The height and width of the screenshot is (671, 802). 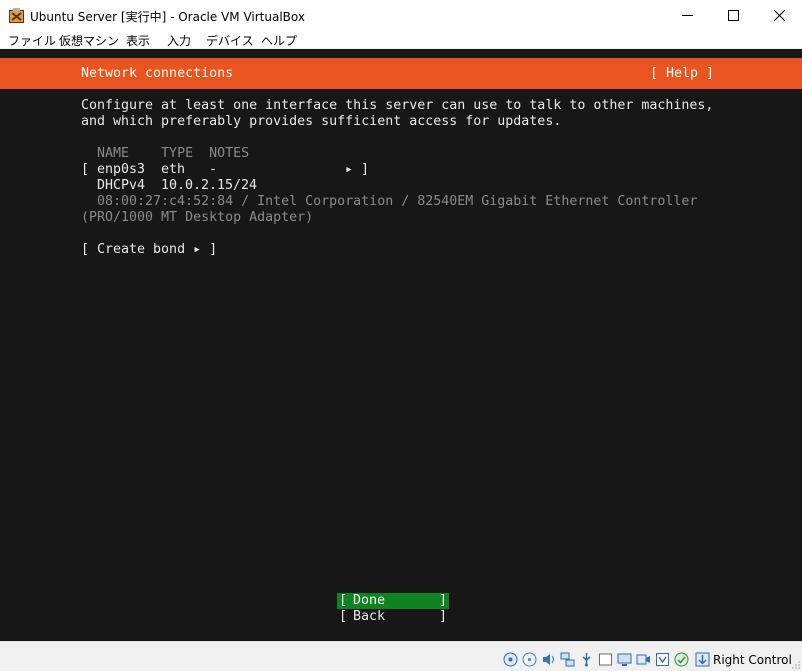 What do you see at coordinates (548, 659) in the screenshot?
I see `audio-icon` at bounding box center [548, 659].